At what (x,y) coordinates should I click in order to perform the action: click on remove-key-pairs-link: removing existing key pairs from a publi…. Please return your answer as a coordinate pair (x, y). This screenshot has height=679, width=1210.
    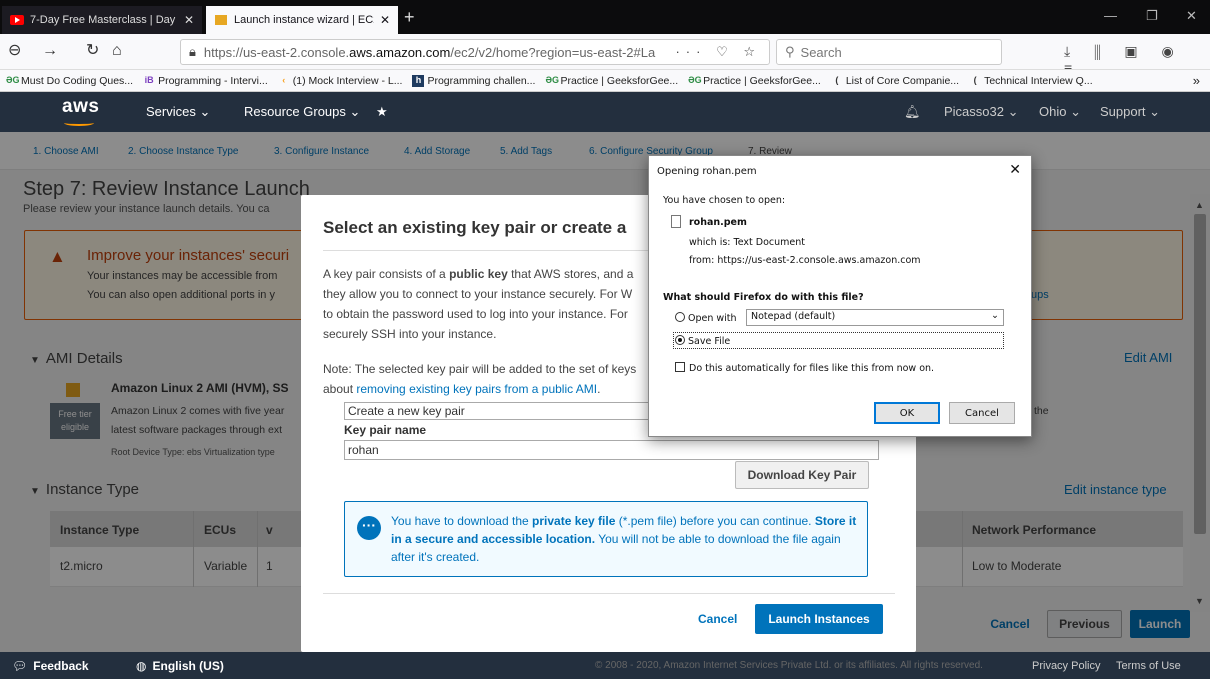
    Looking at the image, I should click on (476, 389).